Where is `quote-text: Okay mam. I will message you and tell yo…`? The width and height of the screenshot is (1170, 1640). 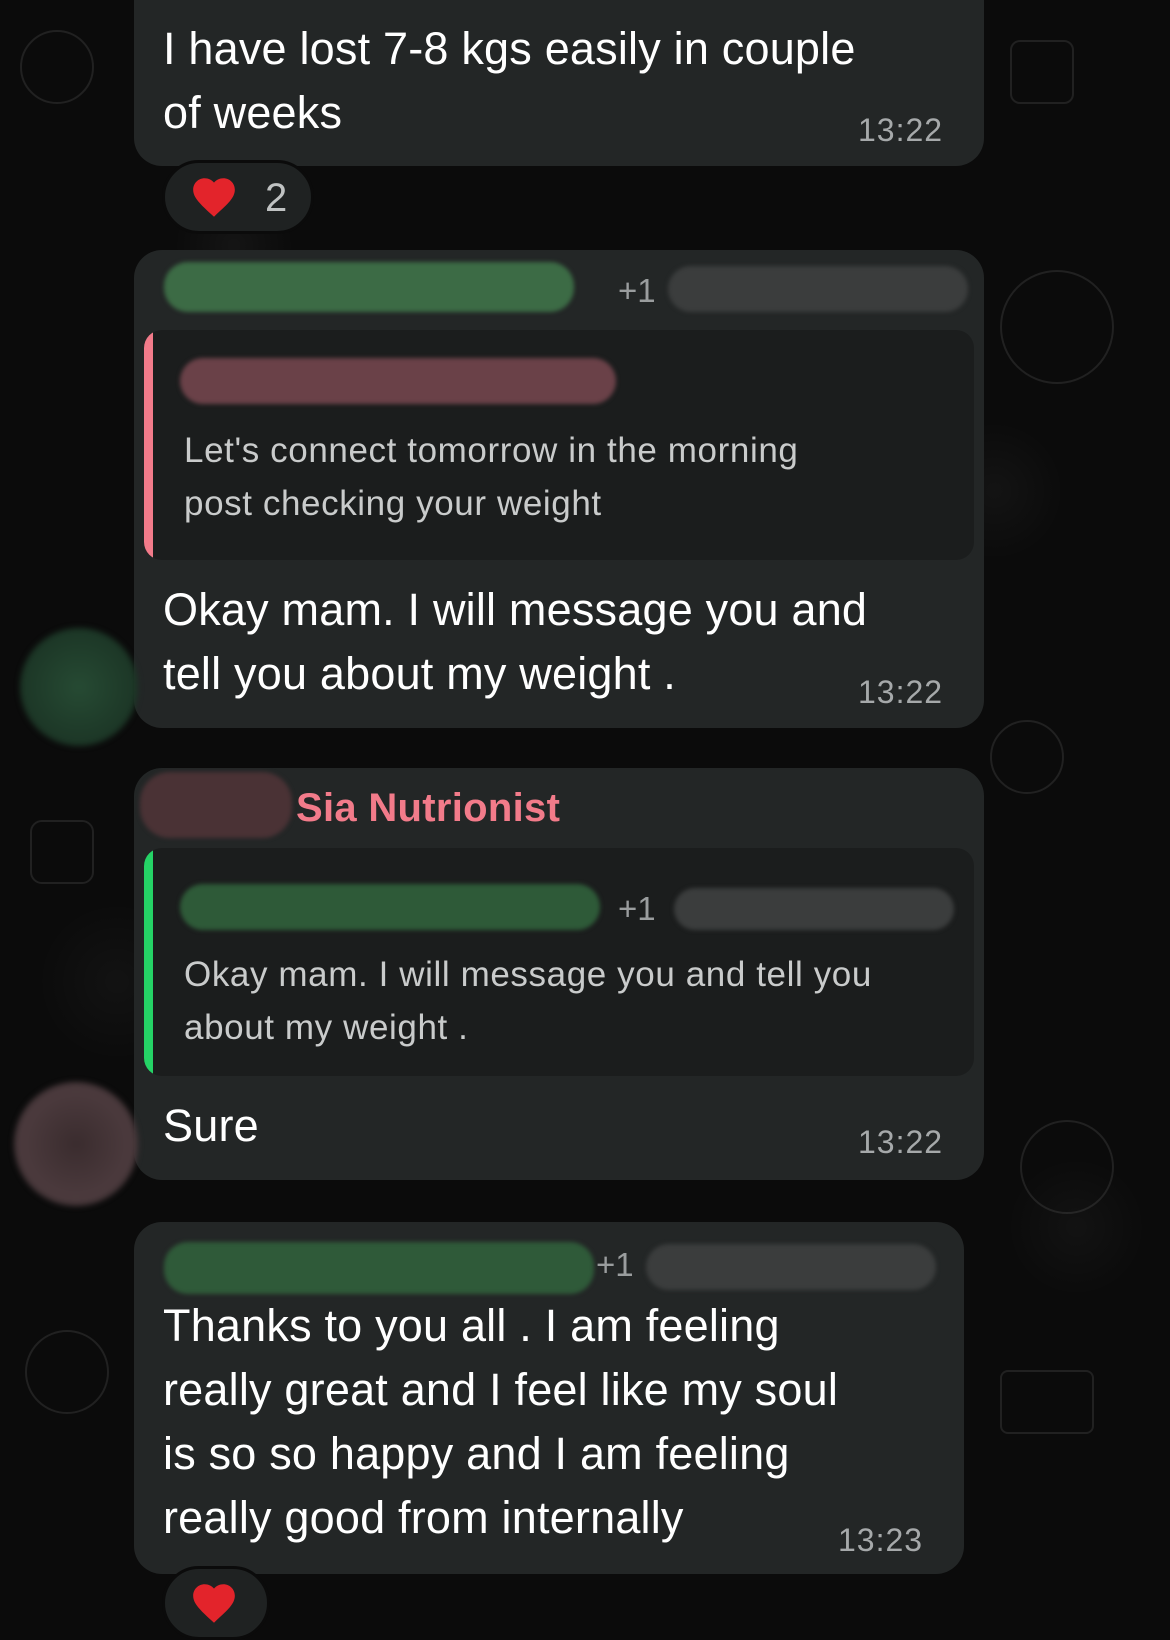 quote-text: Okay mam. I will message you and tell yo… is located at coordinates (528, 974).